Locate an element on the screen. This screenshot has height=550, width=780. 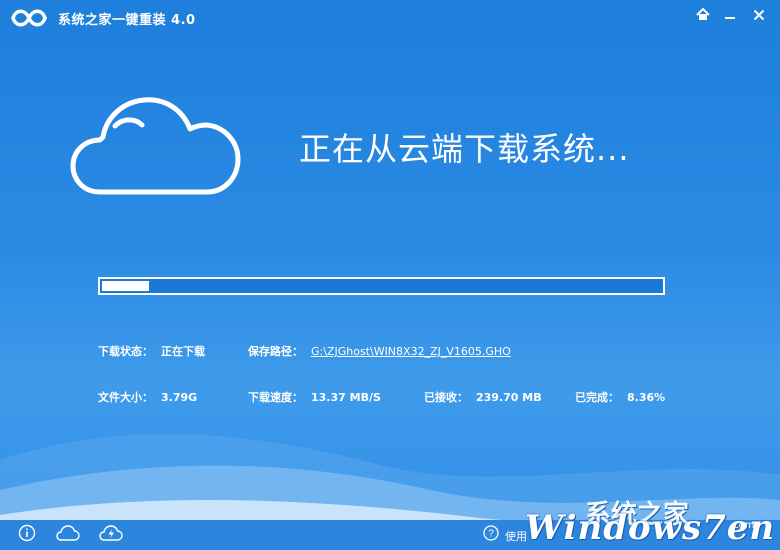
cloud-sync-button is located at coordinates (111, 535).